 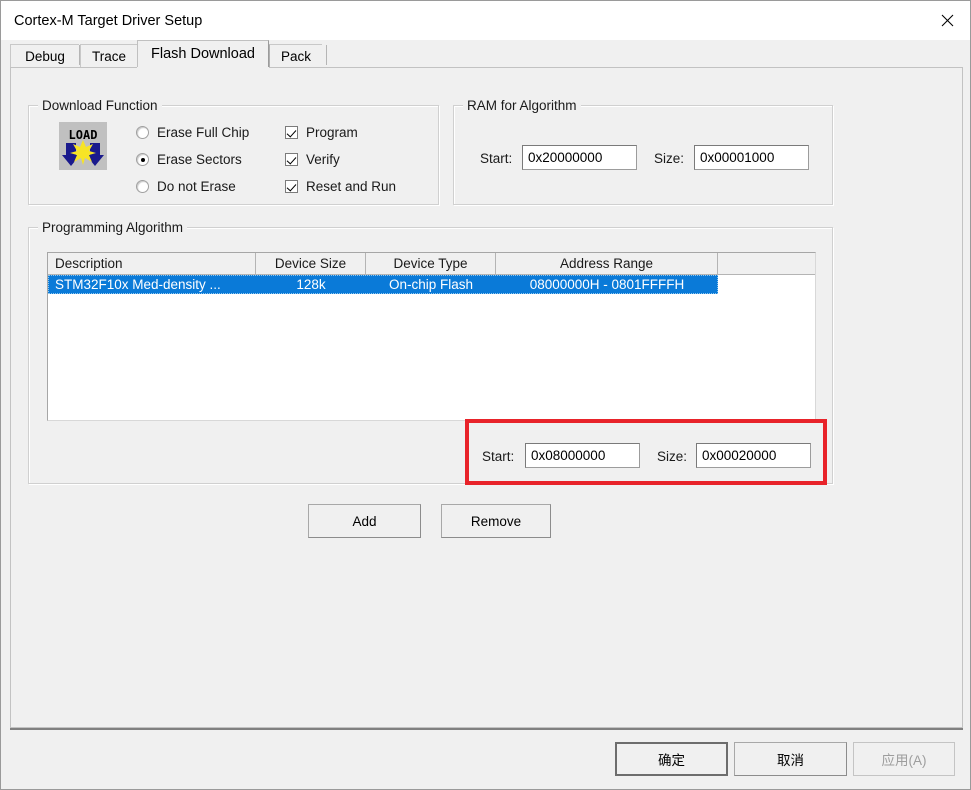 What do you see at coordinates (108, 20) in the screenshot?
I see `window-title: Cortex-M Target Driver Setup` at bounding box center [108, 20].